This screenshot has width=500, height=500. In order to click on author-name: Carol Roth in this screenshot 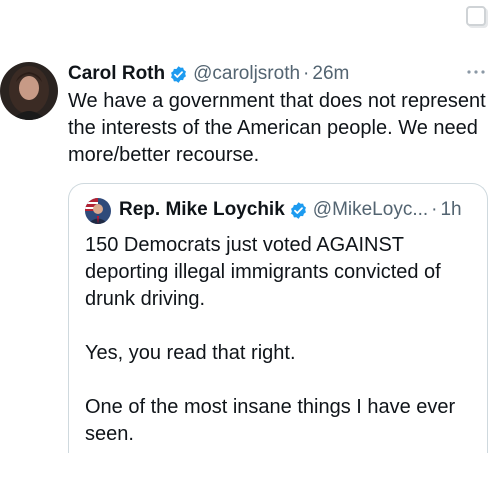, I will do `click(116, 74)`.